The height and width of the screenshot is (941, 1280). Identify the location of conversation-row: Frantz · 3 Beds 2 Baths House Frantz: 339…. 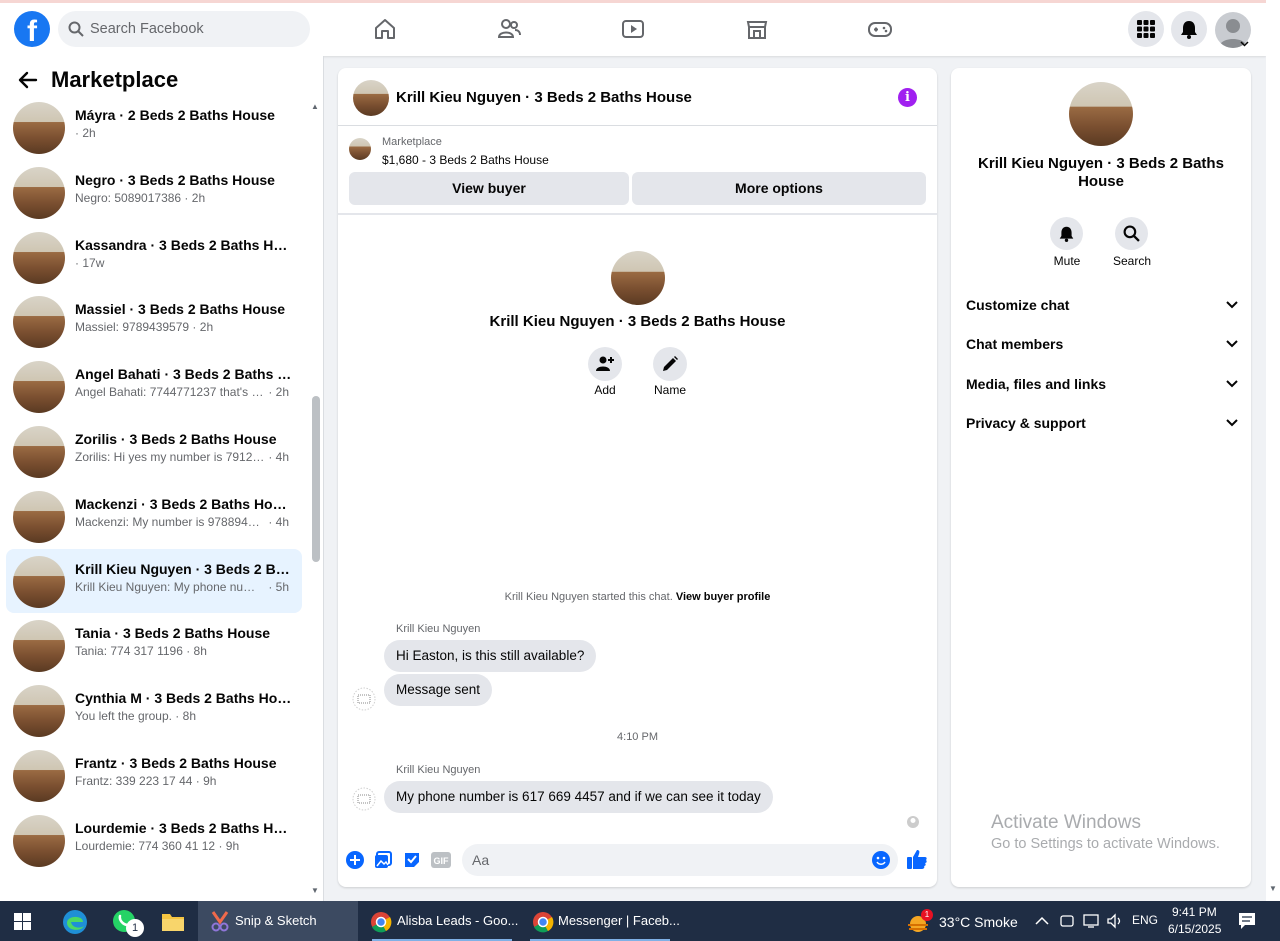
(154, 775).